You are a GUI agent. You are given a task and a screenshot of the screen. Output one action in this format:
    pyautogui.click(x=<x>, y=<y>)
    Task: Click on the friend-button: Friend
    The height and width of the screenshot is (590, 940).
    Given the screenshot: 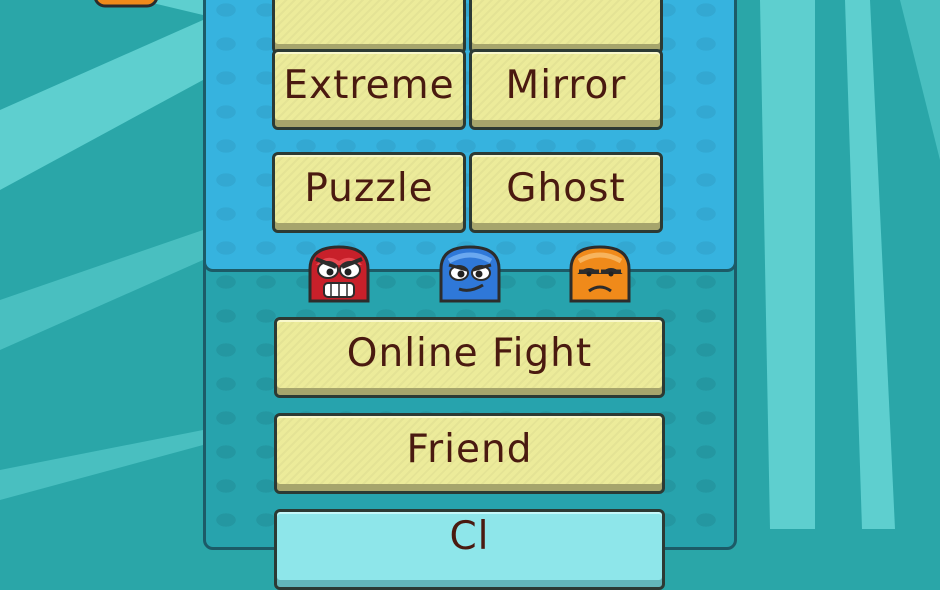 What is the action you would take?
    pyautogui.click(x=469, y=453)
    